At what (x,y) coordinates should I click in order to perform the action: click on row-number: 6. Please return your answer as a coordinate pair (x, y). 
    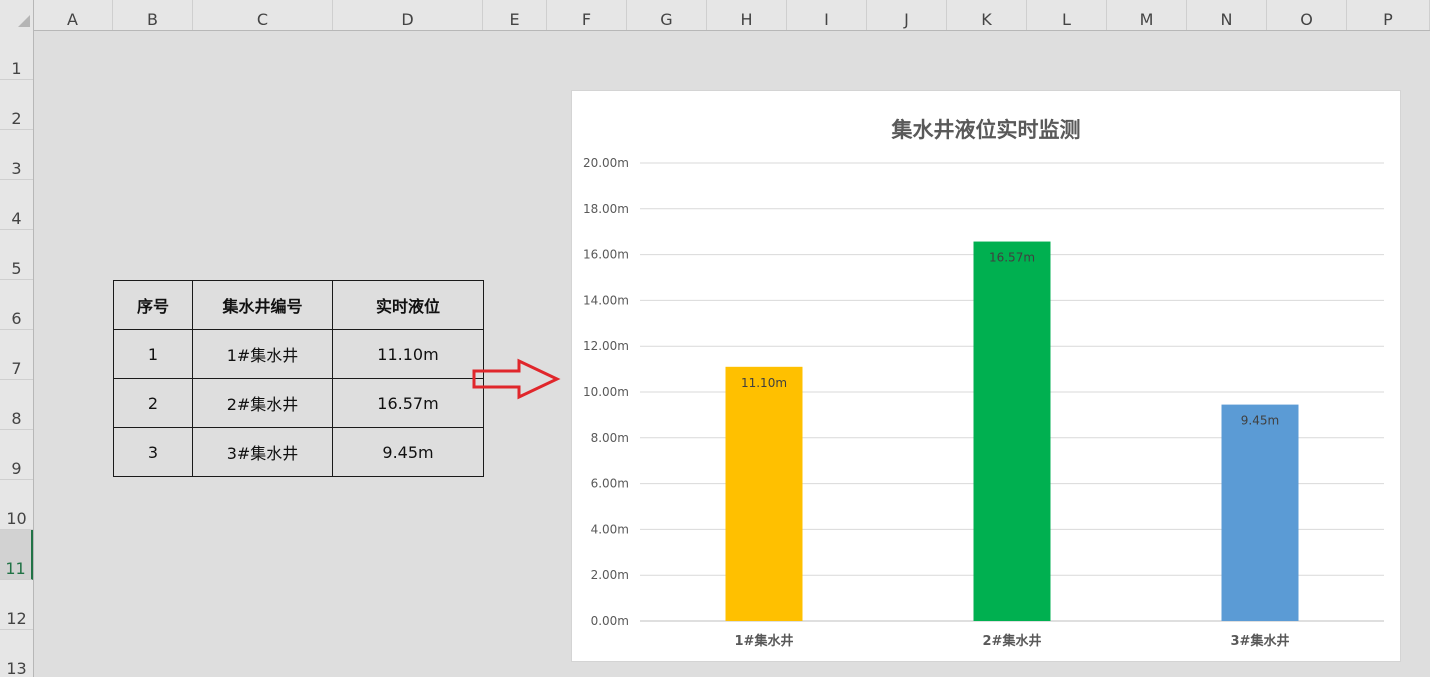
    Looking at the image, I should click on (16, 318).